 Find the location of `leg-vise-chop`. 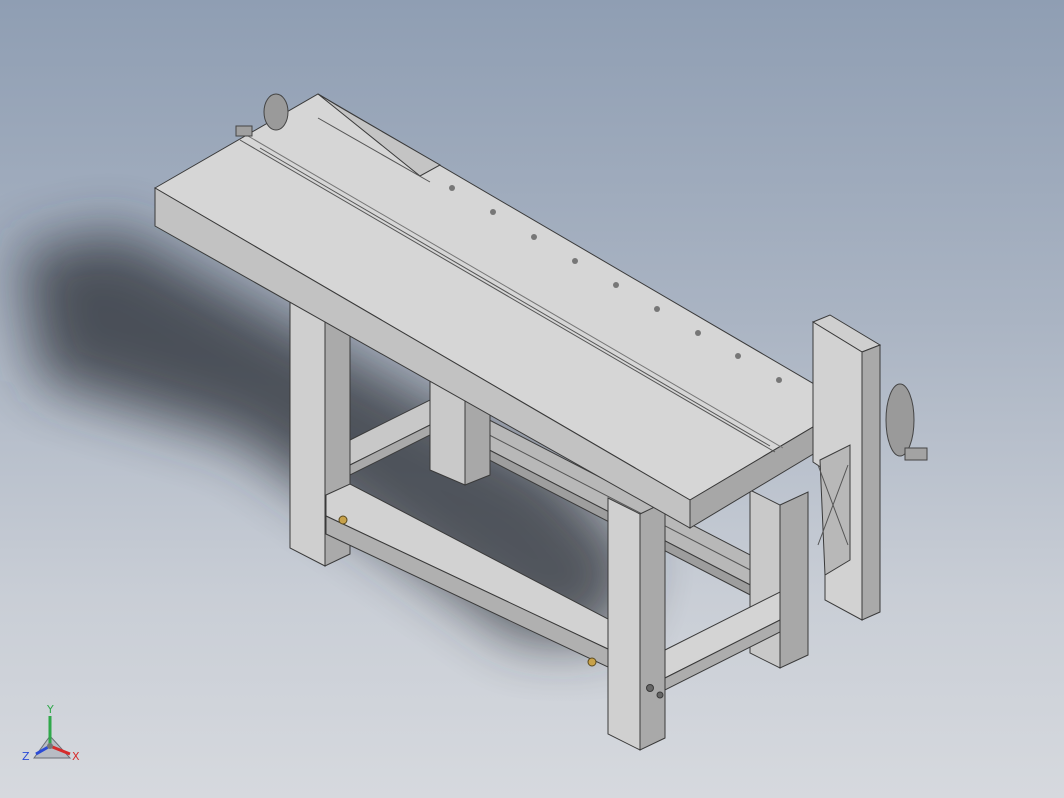

leg-vise-chop is located at coordinates (869, 467).